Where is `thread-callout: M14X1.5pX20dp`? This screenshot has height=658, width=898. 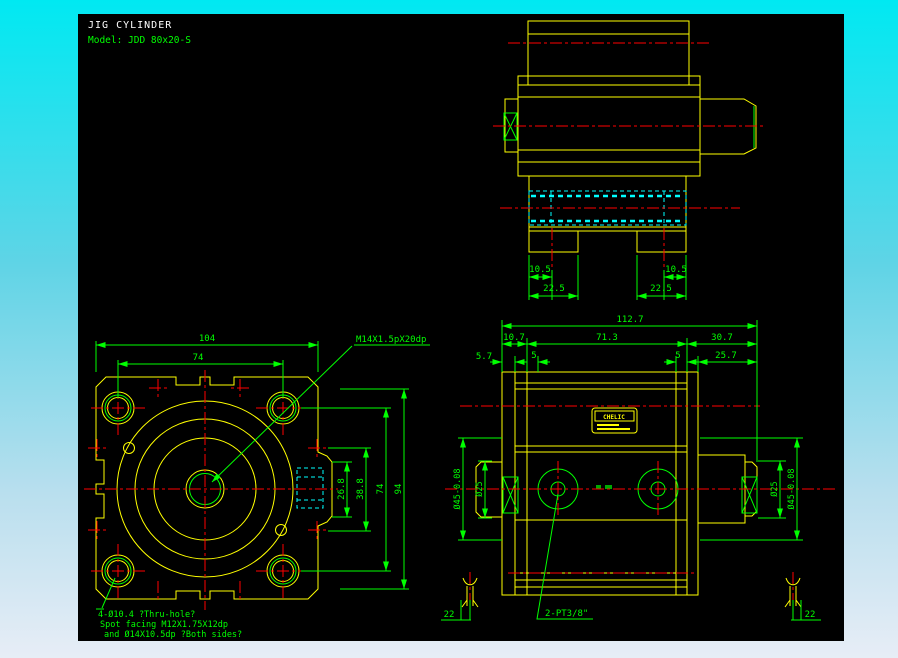
thread-callout: M14X1.5pX20dp is located at coordinates (391, 340).